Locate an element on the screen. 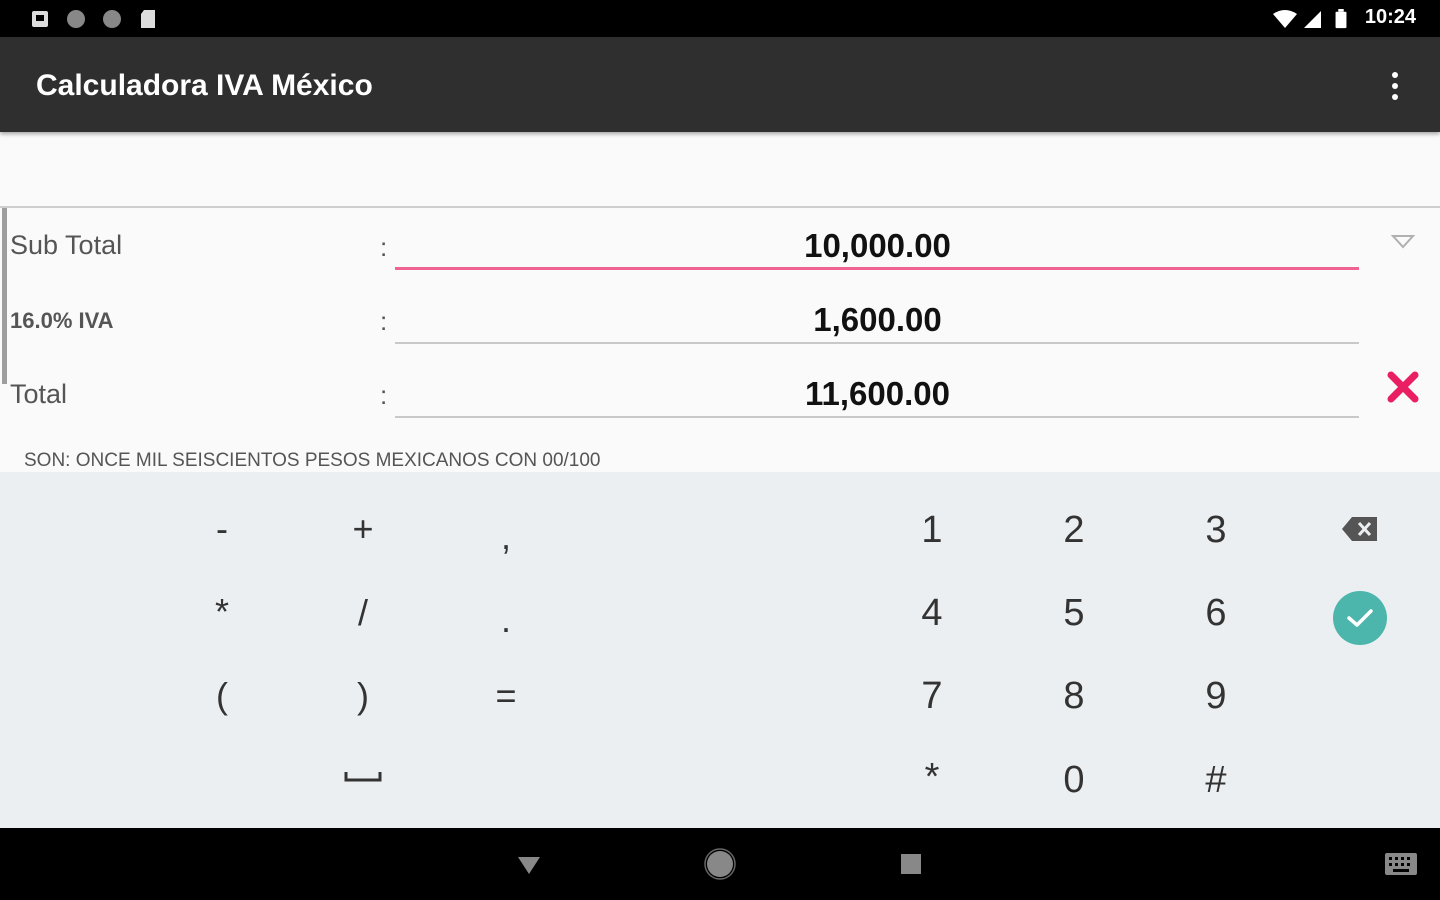  key-close-paren: ) is located at coordinates (363, 696).